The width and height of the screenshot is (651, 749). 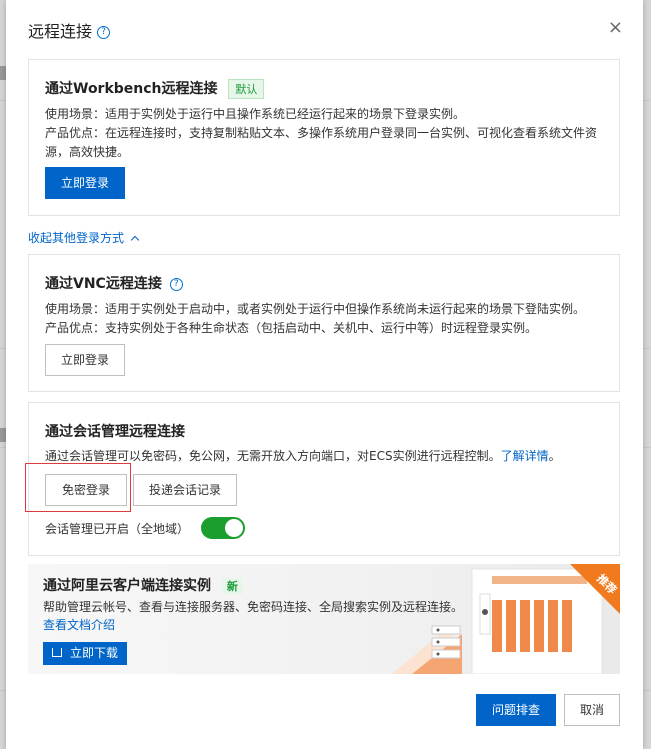 I want to click on vnc-login-button: 立即登录, so click(x=85, y=360).